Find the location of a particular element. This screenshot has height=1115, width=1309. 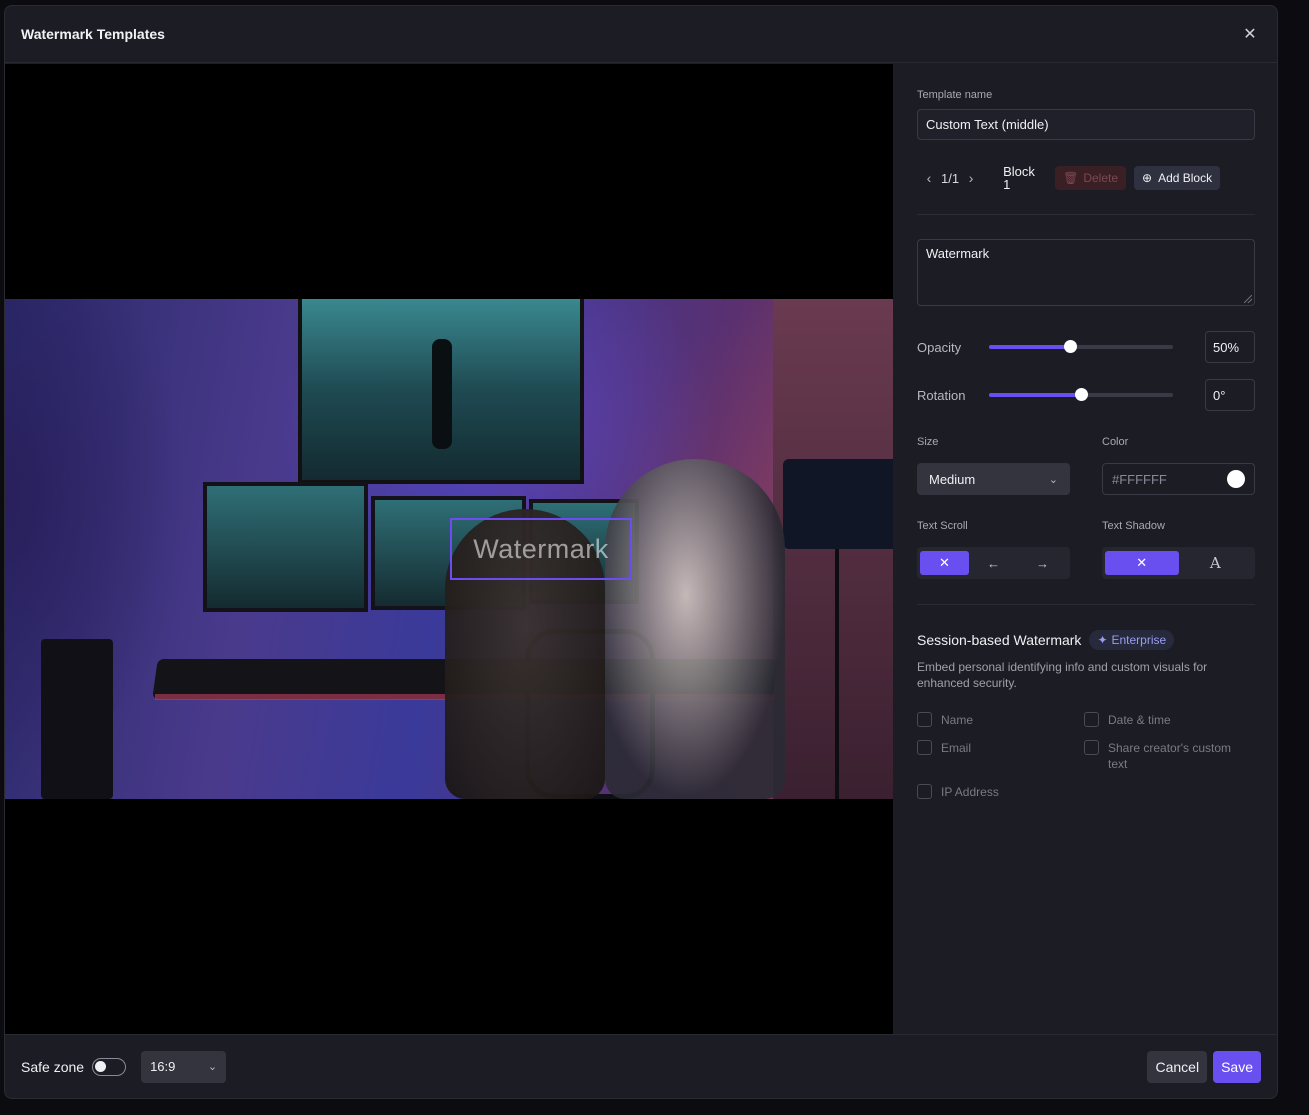

rotation-slider-fill is located at coordinates (1035, 395).